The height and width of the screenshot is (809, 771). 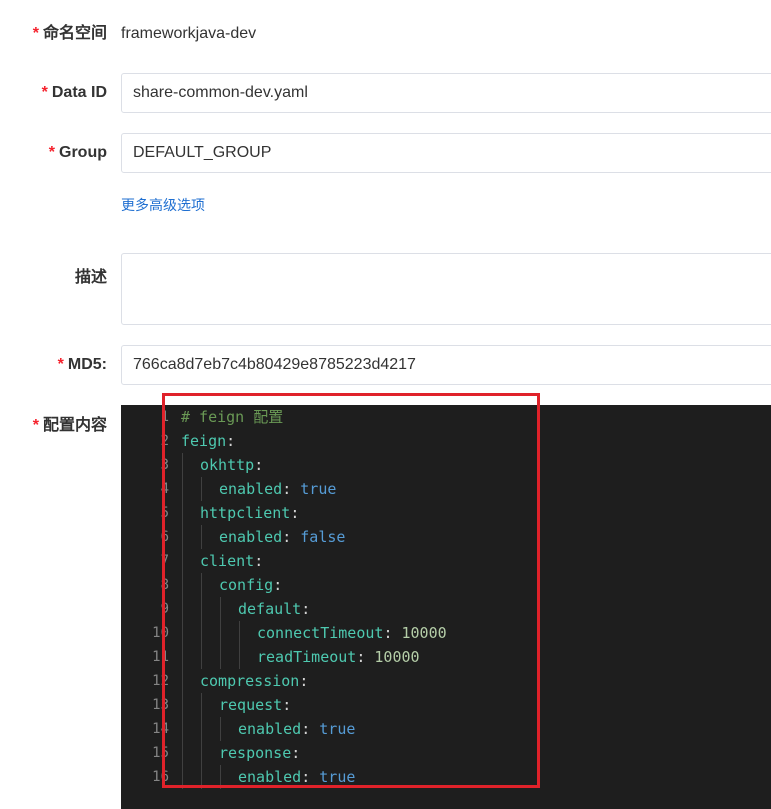 I want to click on line-number: 3, so click(x=164, y=465).